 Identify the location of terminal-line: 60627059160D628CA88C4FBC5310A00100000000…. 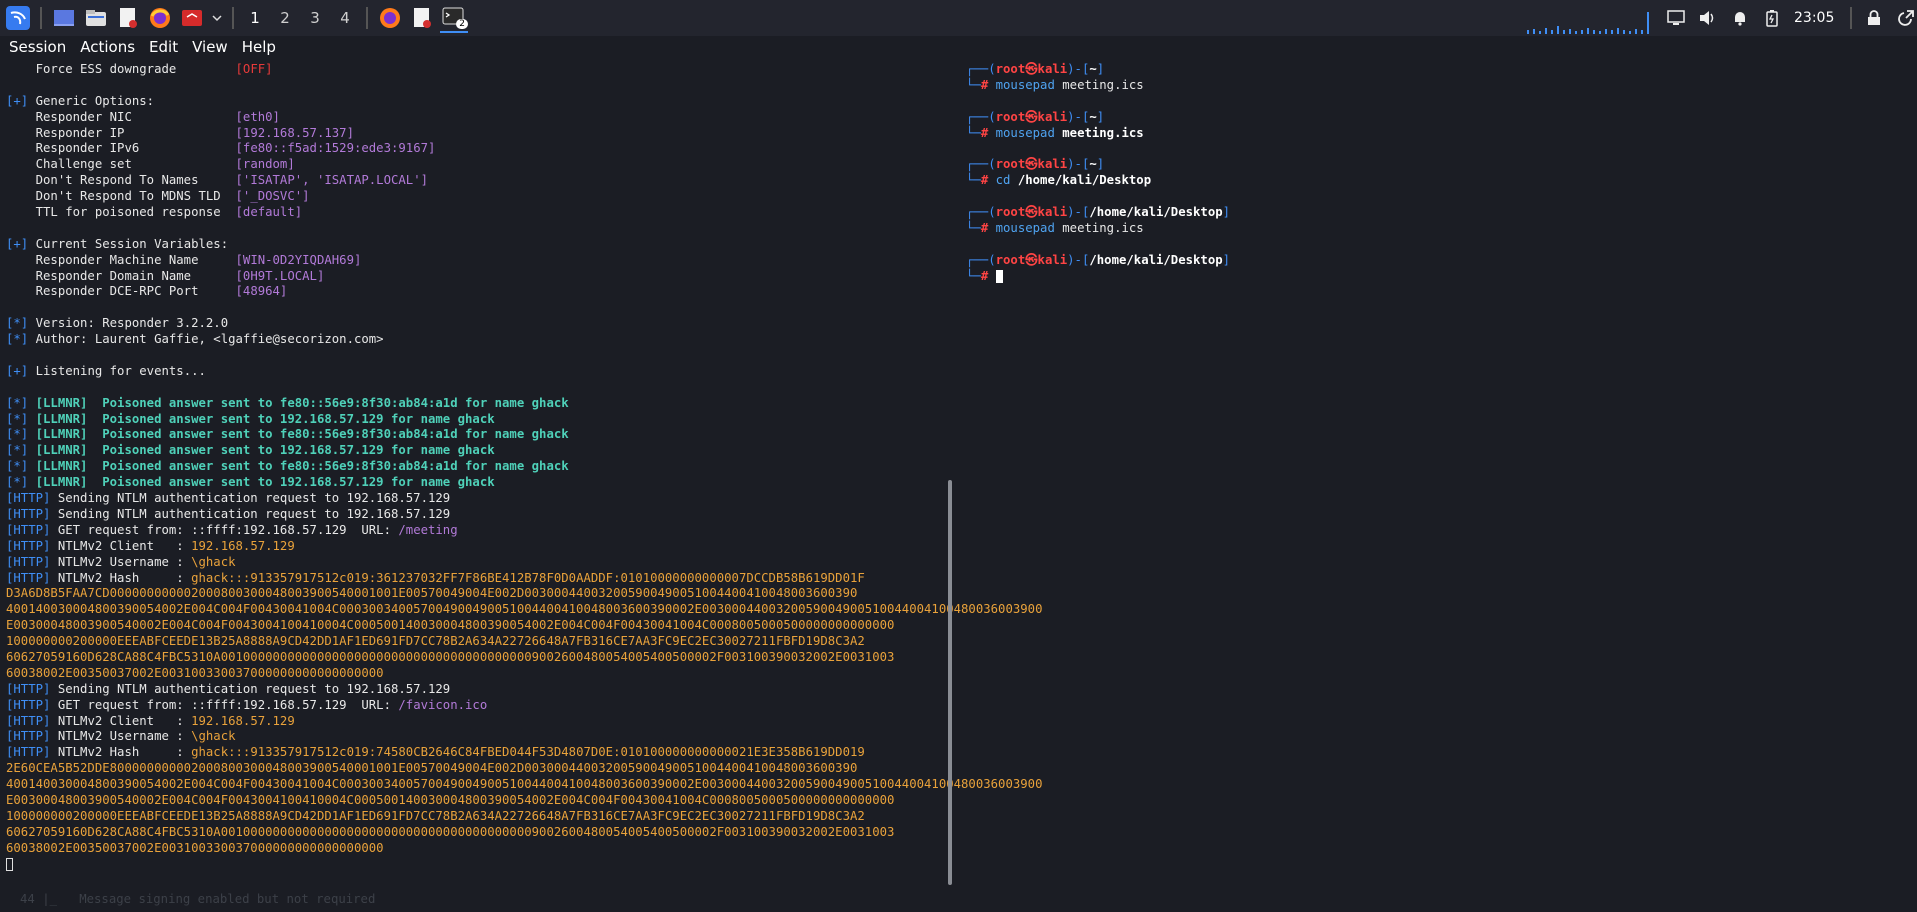
(476, 658).